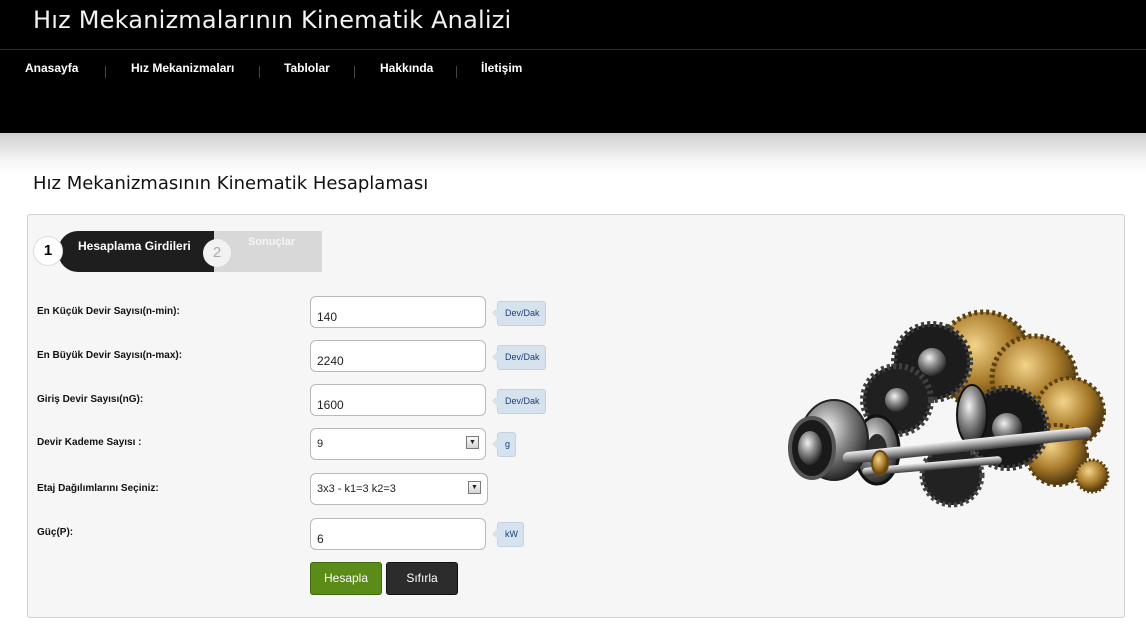 The image size is (1146, 632). Describe the element at coordinates (398, 444) in the screenshot. I see `stages-select: 9 ▼` at that location.